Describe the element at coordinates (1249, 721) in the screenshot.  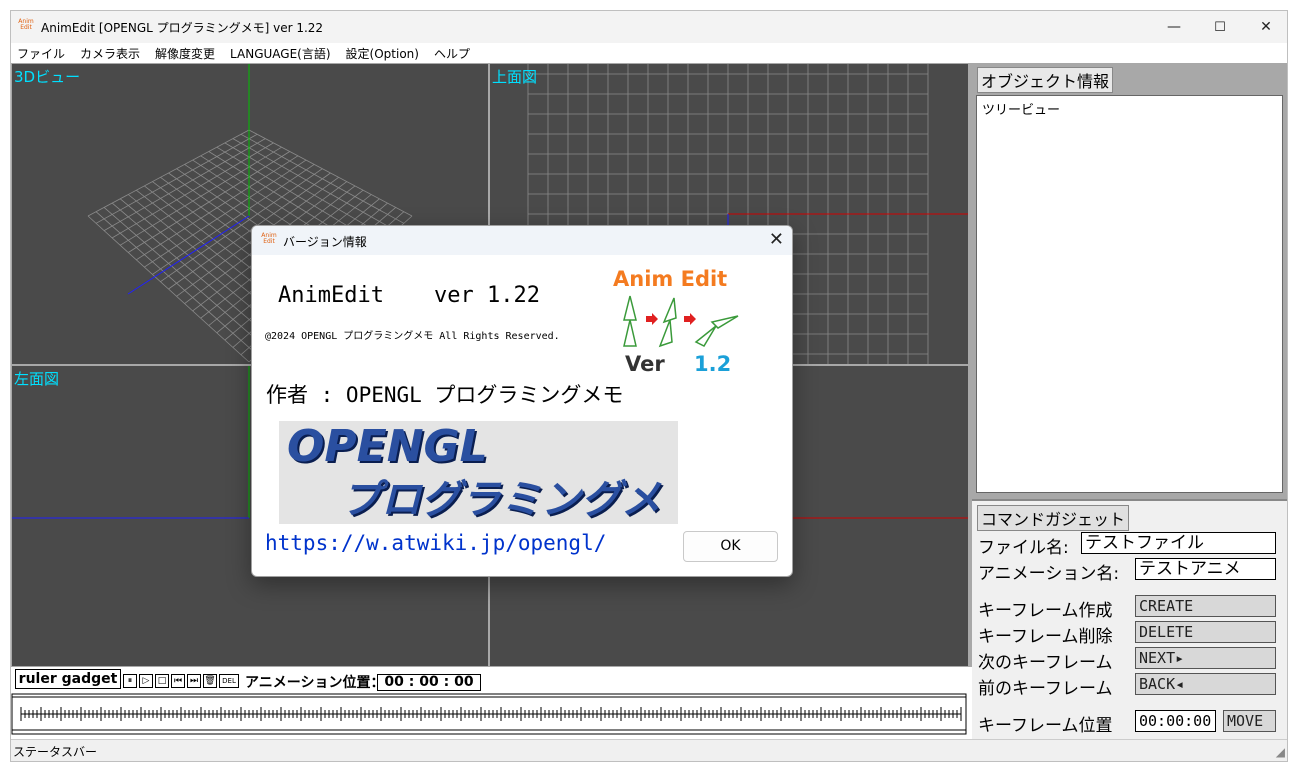
I see `move-button: MOVE` at that location.